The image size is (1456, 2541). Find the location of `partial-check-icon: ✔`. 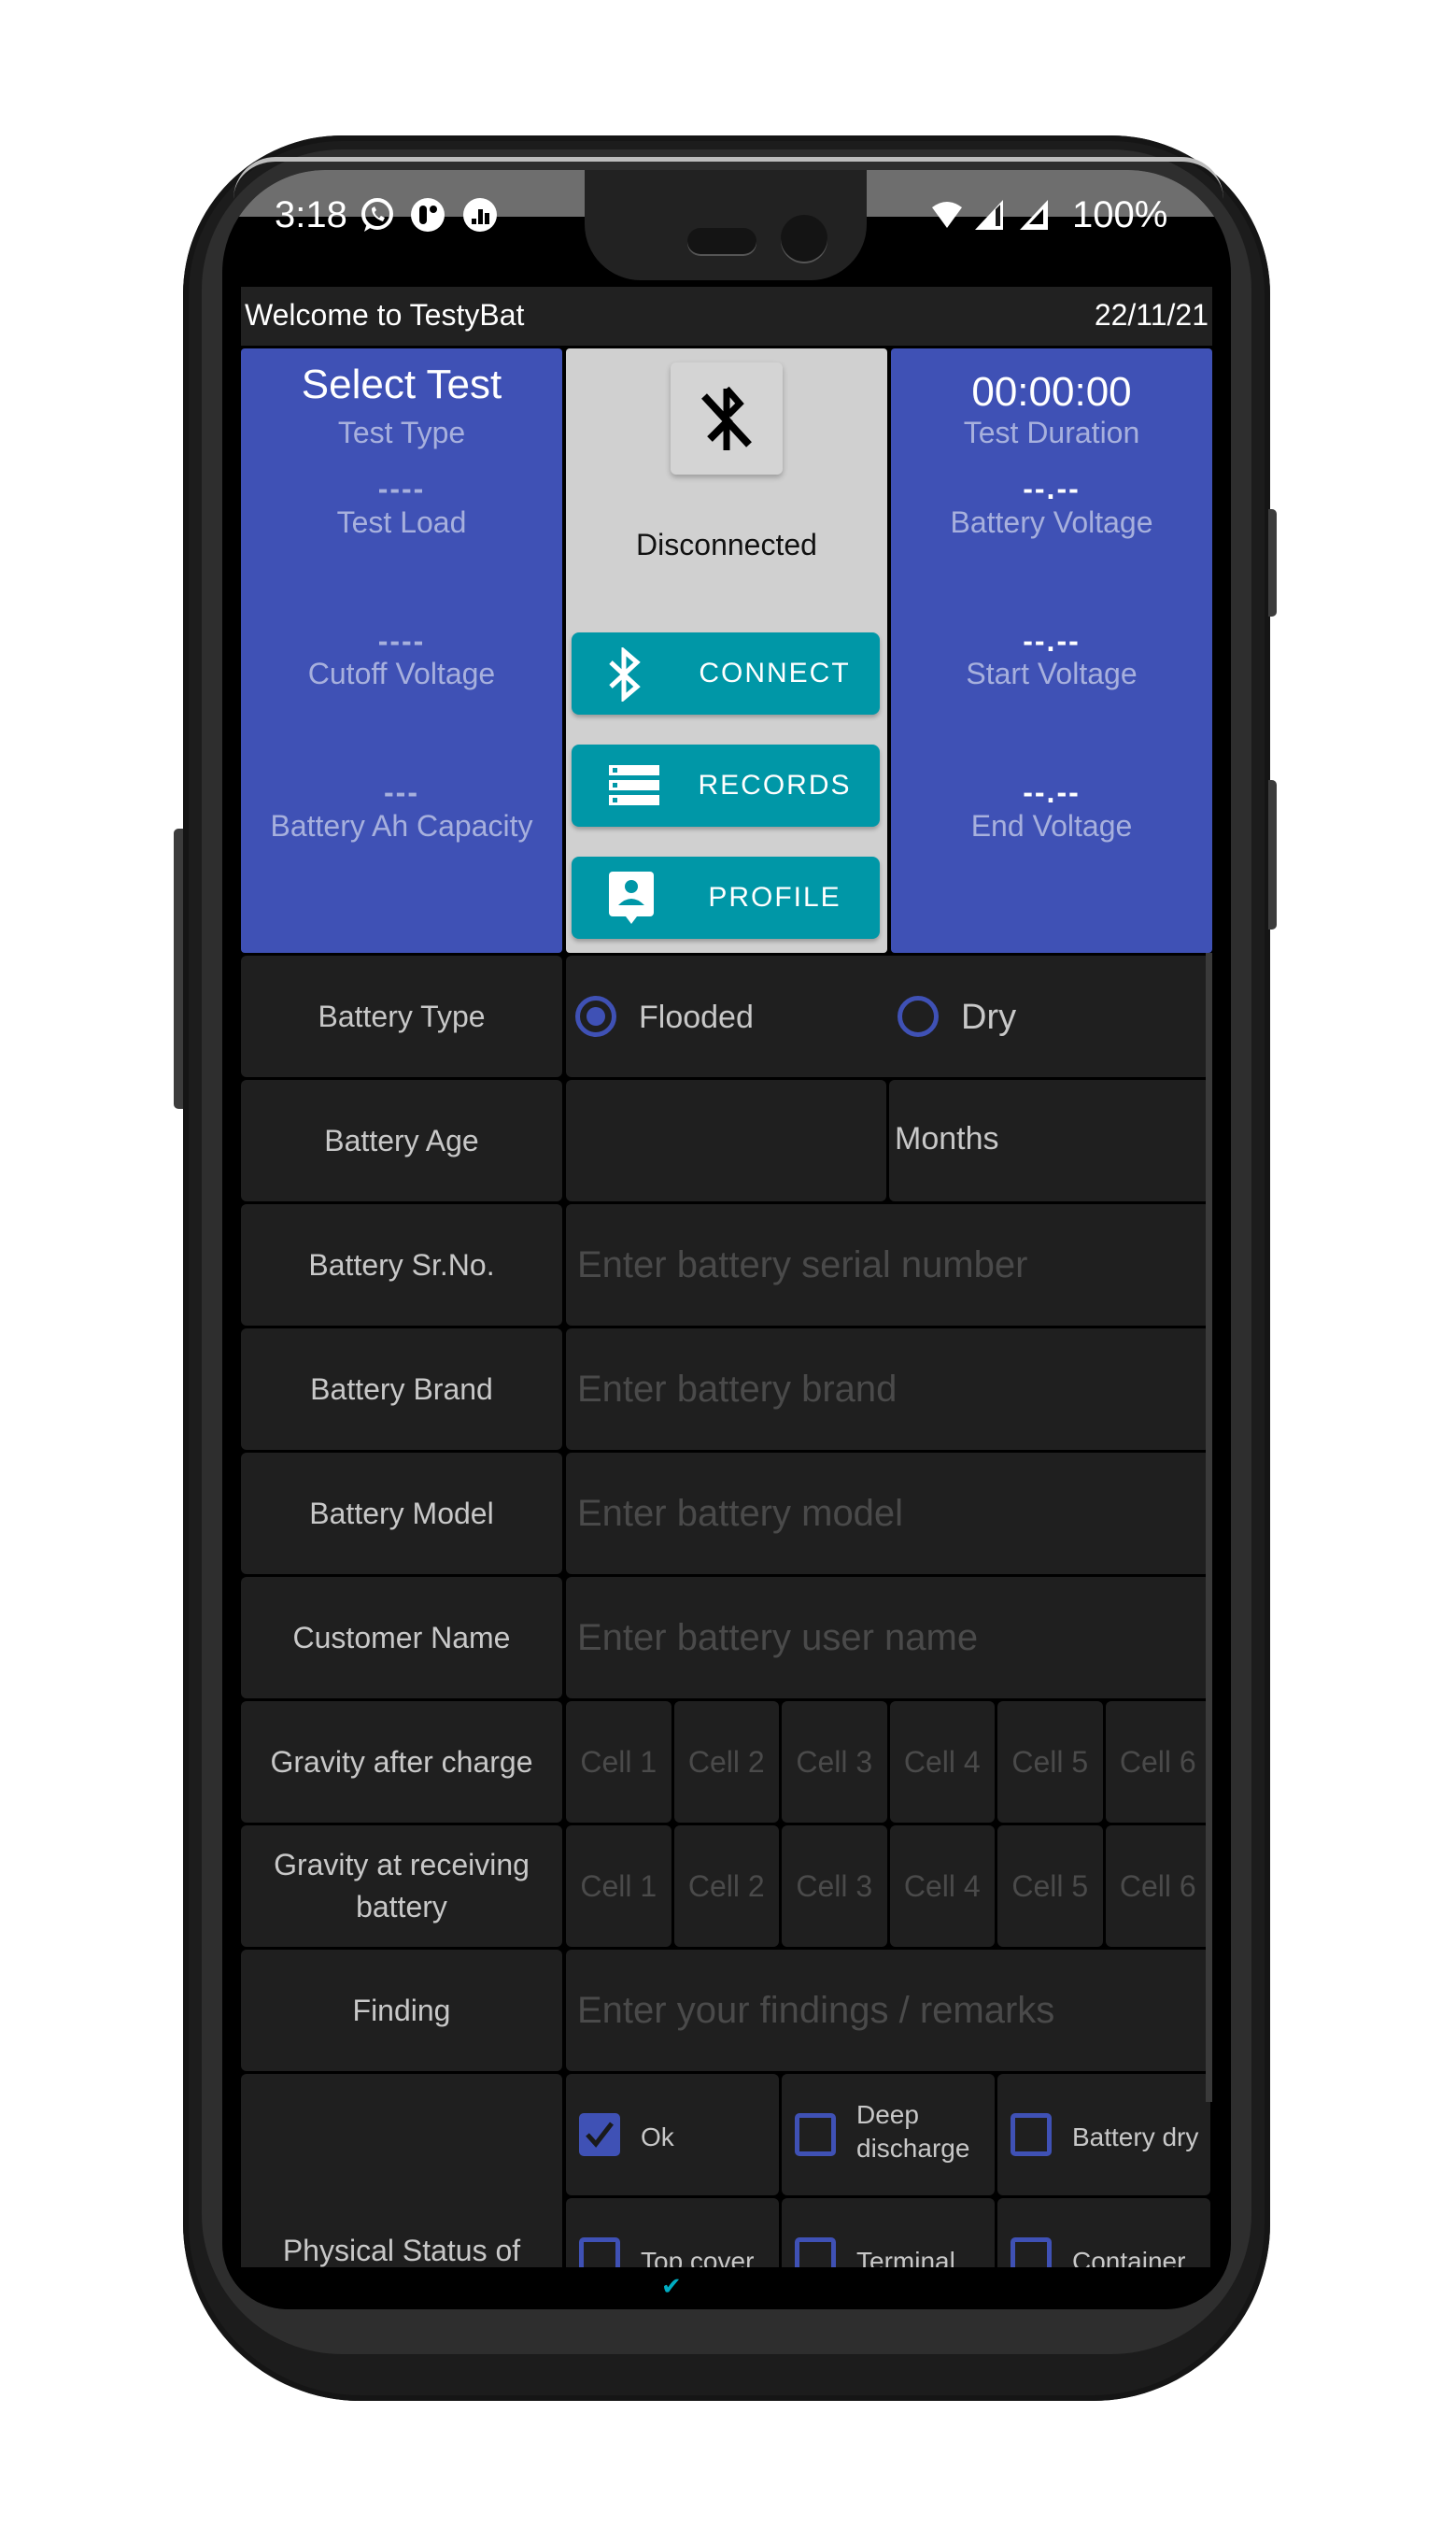

partial-check-icon: ✔ is located at coordinates (671, 2286).